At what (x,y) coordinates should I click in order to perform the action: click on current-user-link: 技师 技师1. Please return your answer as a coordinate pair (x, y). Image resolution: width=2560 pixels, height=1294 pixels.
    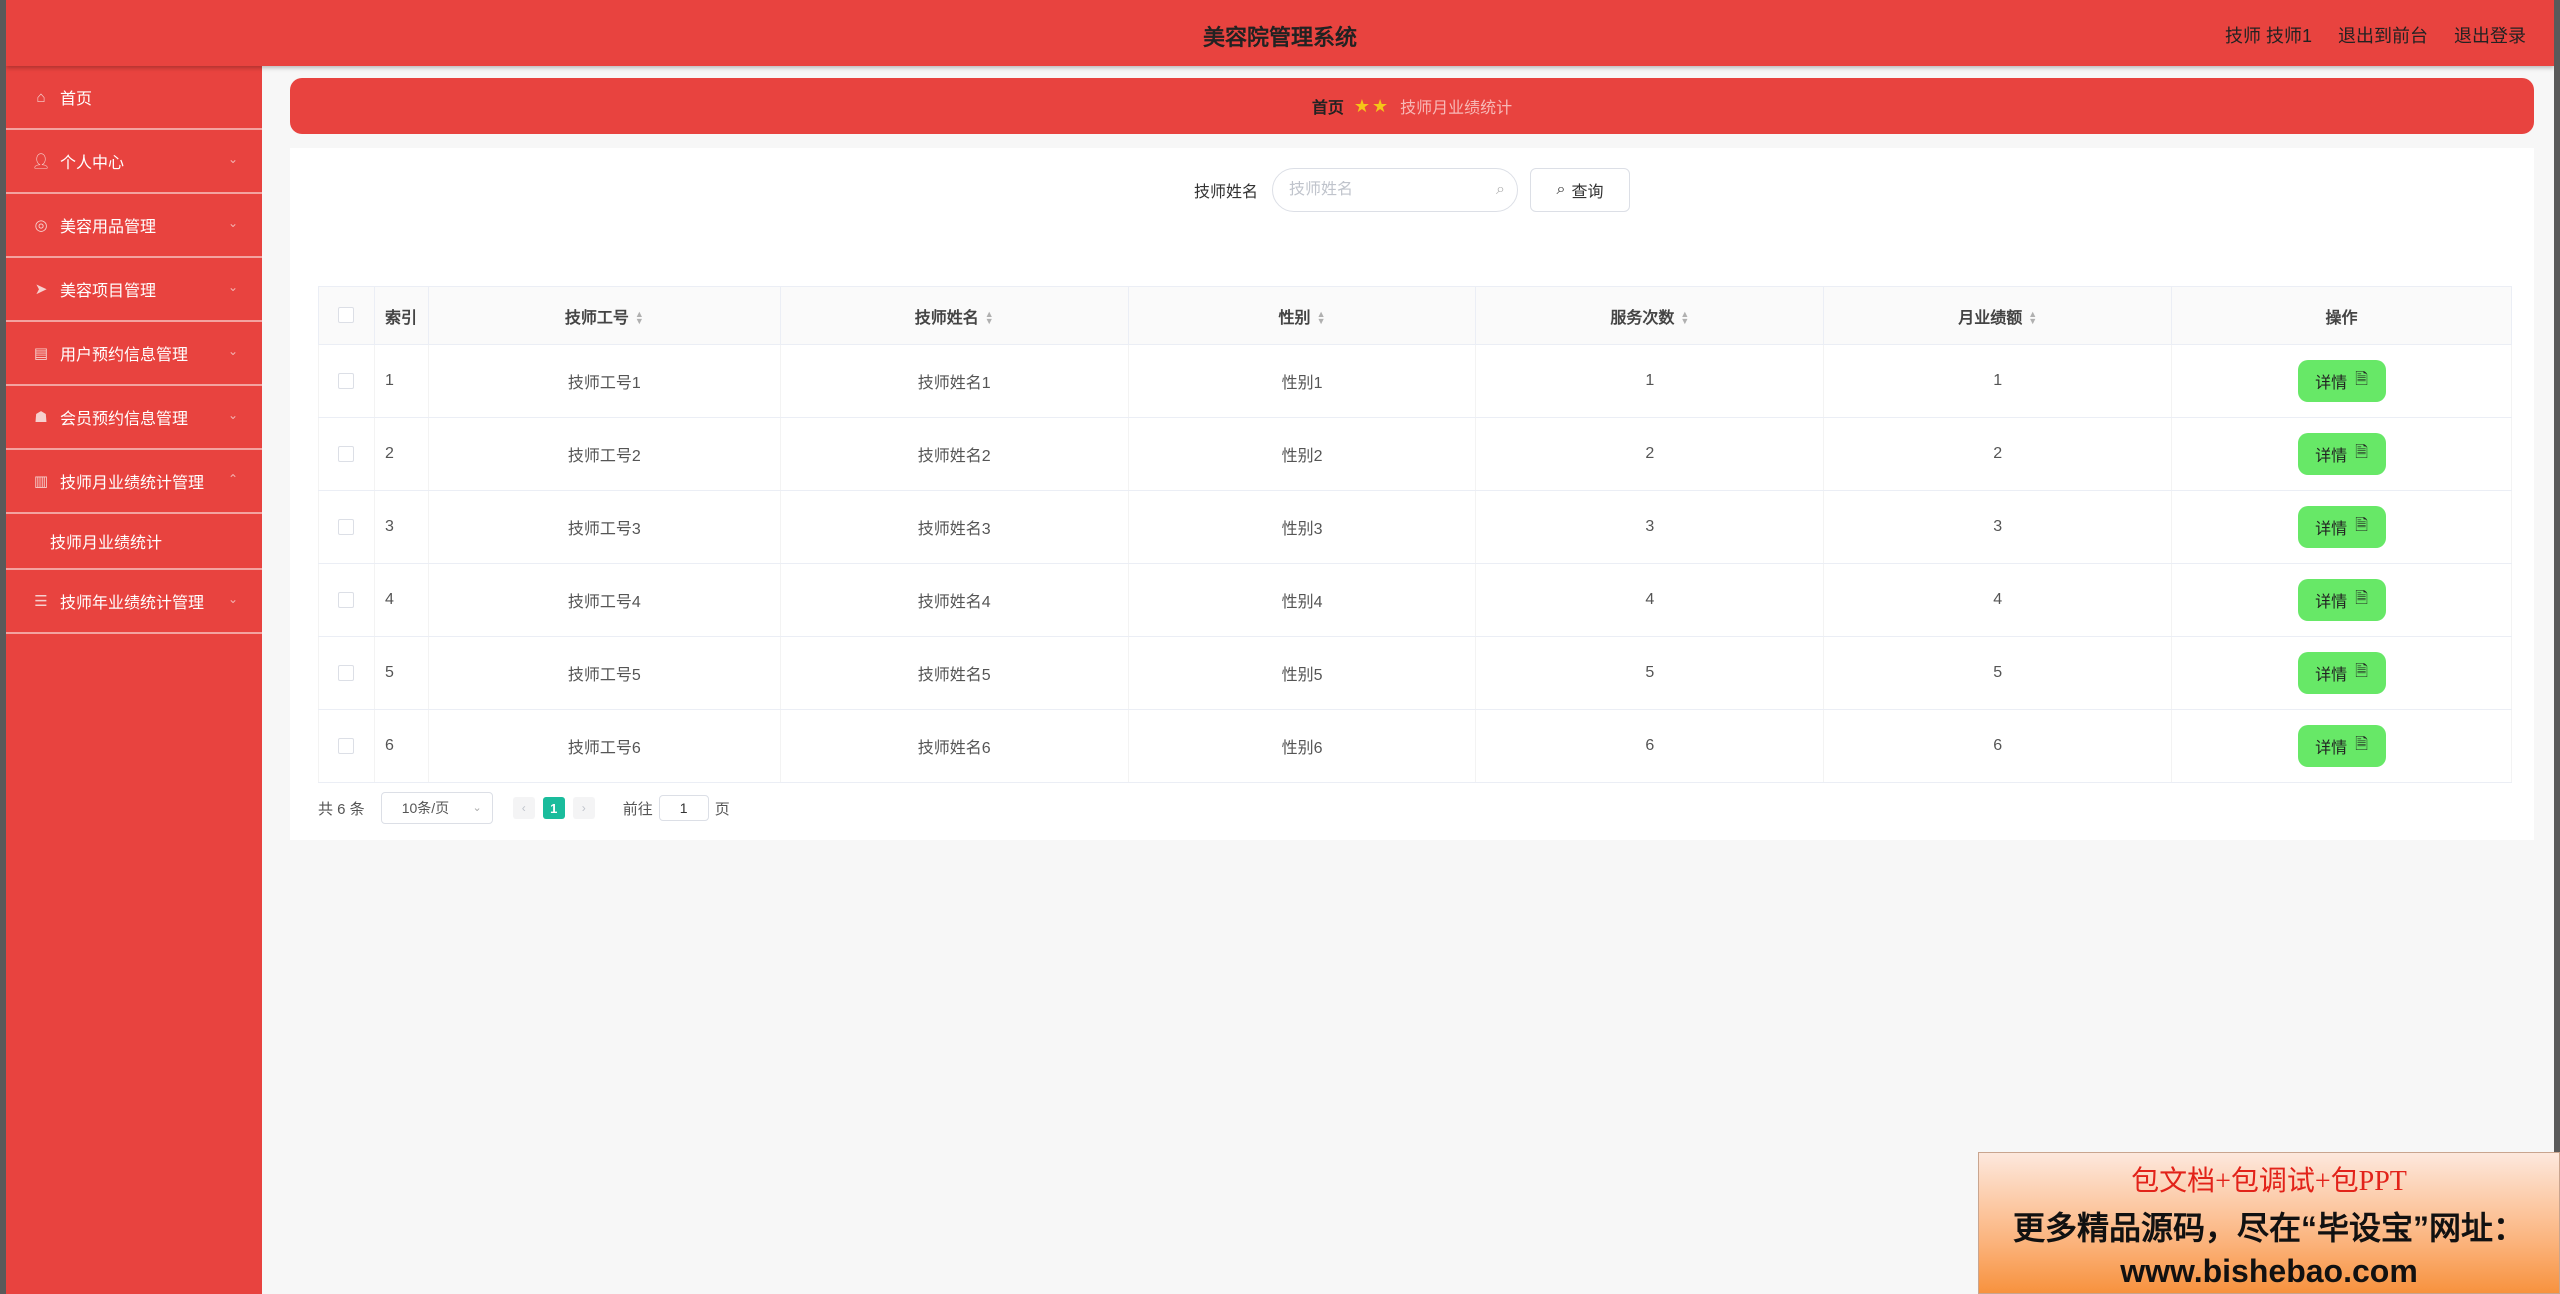
    Looking at the image, I should click on (2268, 35).